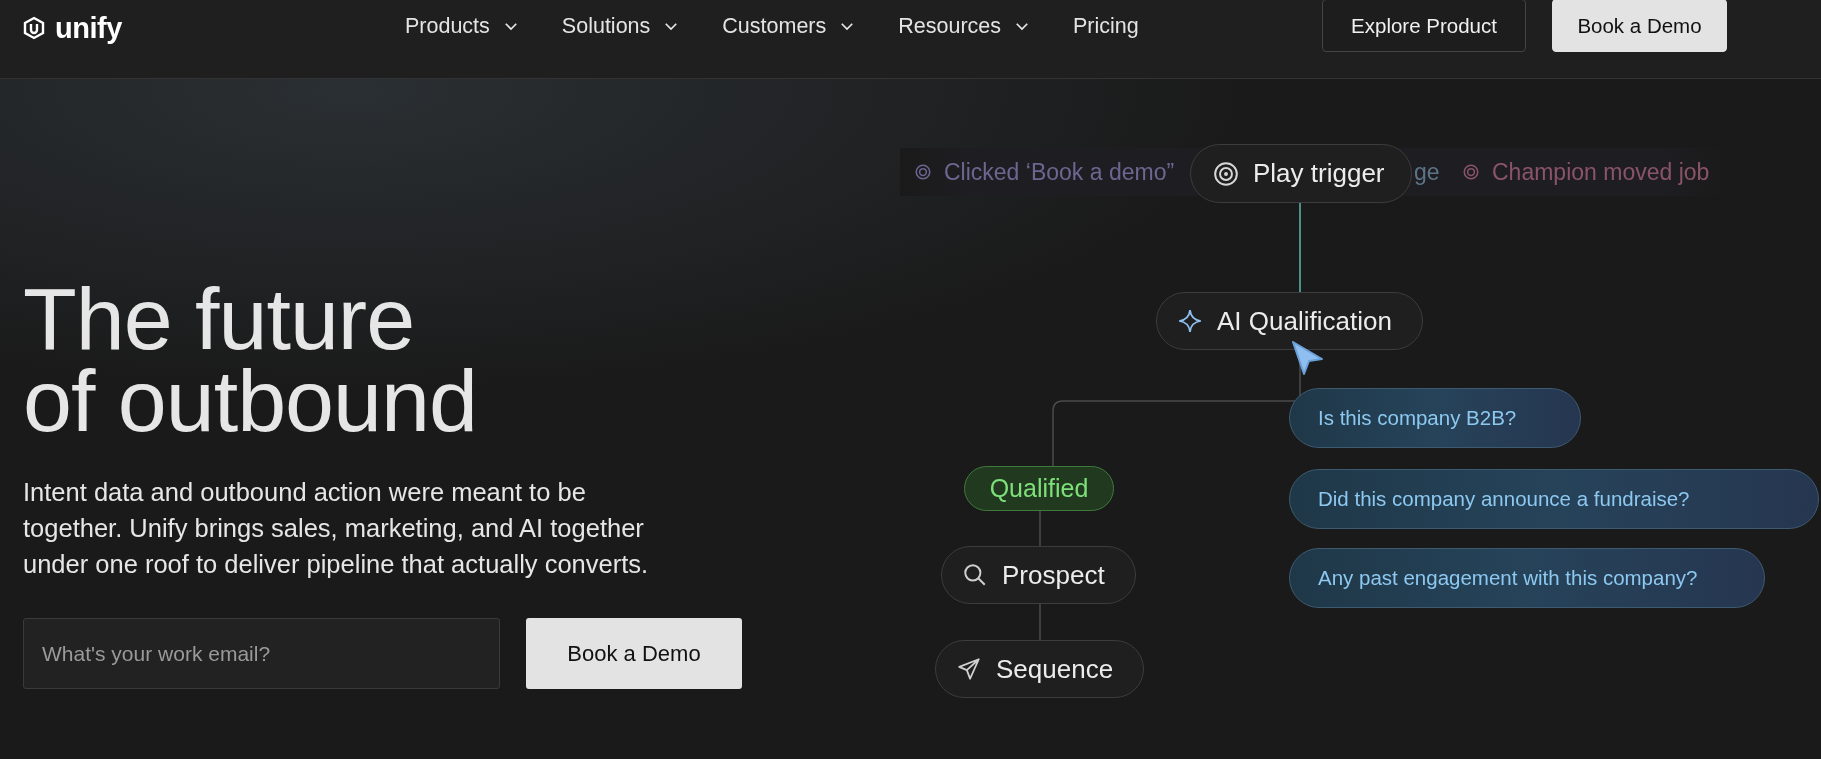 This screenshot has height=759, width=1821. What do you see at coordinates (1435, 418) in the screenshot?
I see `question-bubble: Is this company B2B?` at bounding box center [1435, 418].